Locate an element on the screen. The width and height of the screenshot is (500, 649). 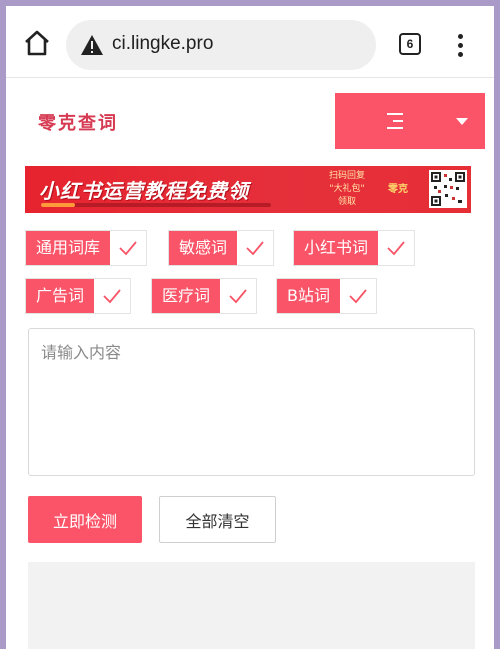
qr-code-image is located at coordinates (448, 189).